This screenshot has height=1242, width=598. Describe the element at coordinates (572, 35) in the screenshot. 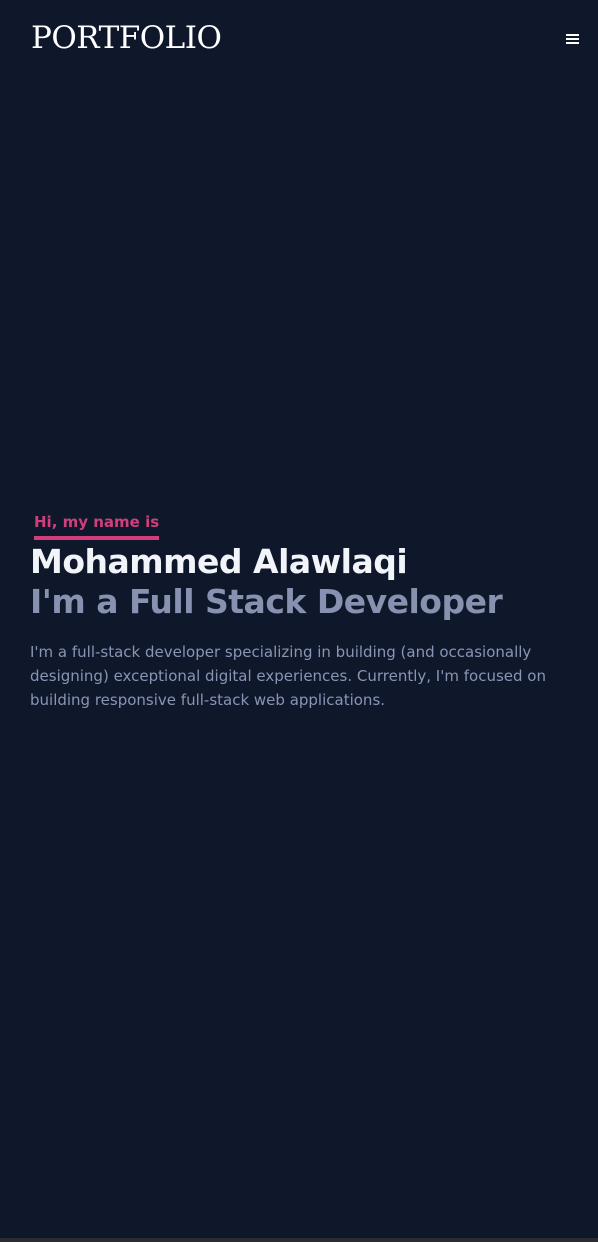

I see `menu-bar-top` at that location.